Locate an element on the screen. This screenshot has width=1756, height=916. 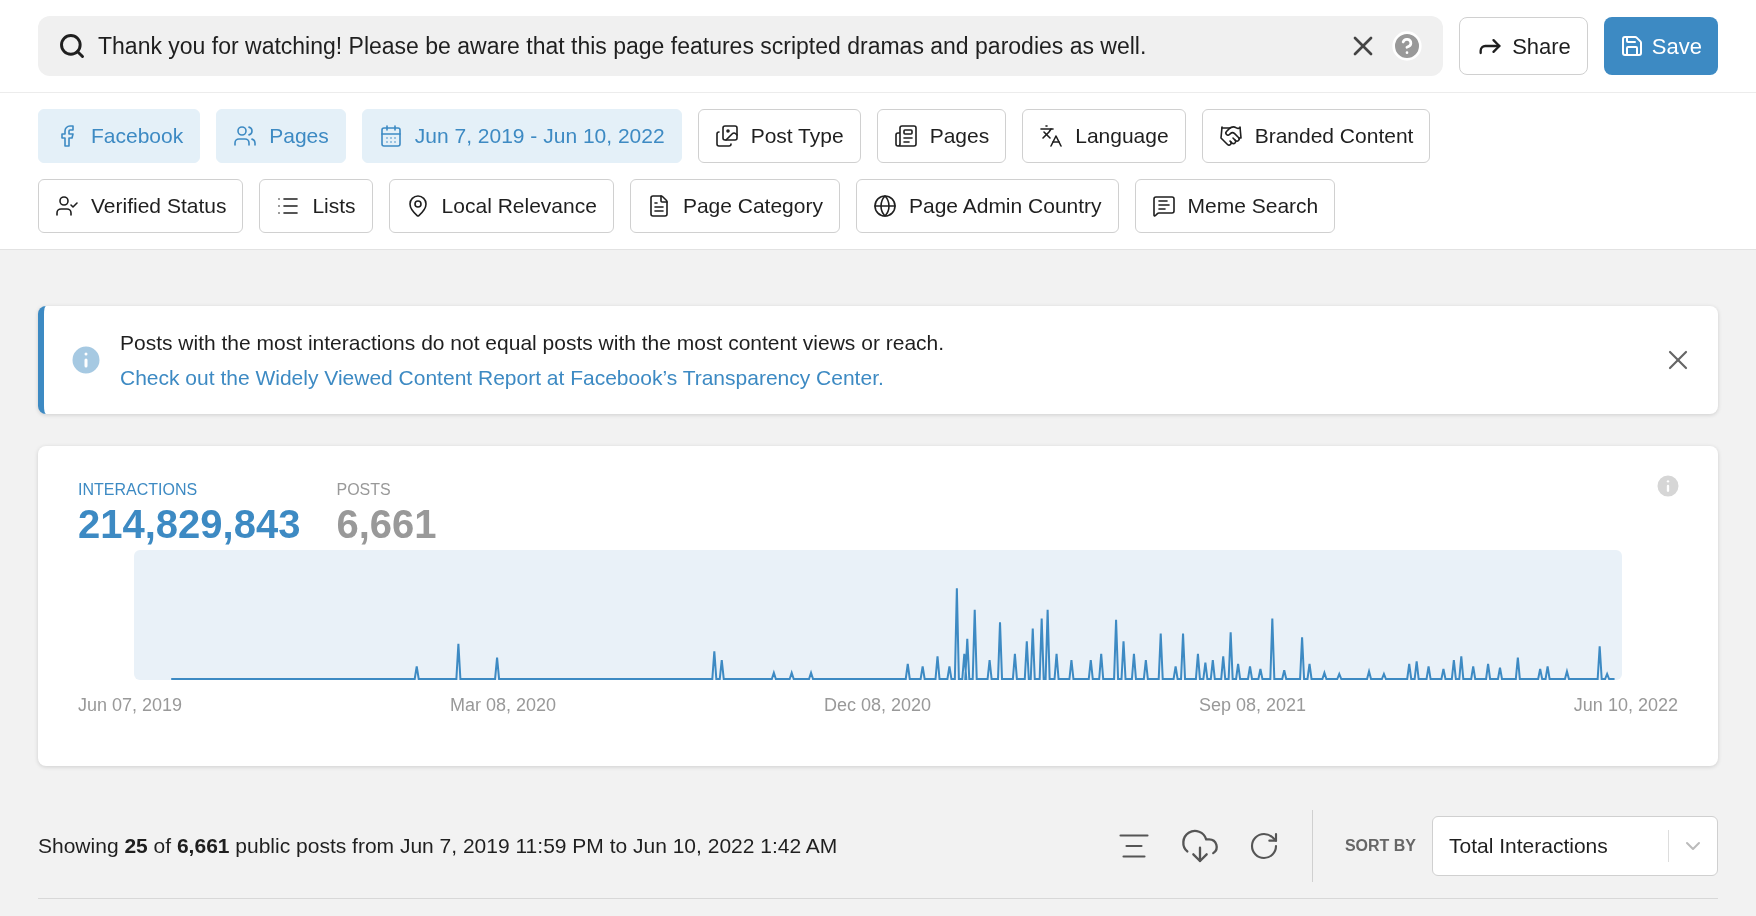
transparency-link: Check out the Widely Viewed Content Report at Facebook’s Transparency Center. is located at coordinates (502, 378).